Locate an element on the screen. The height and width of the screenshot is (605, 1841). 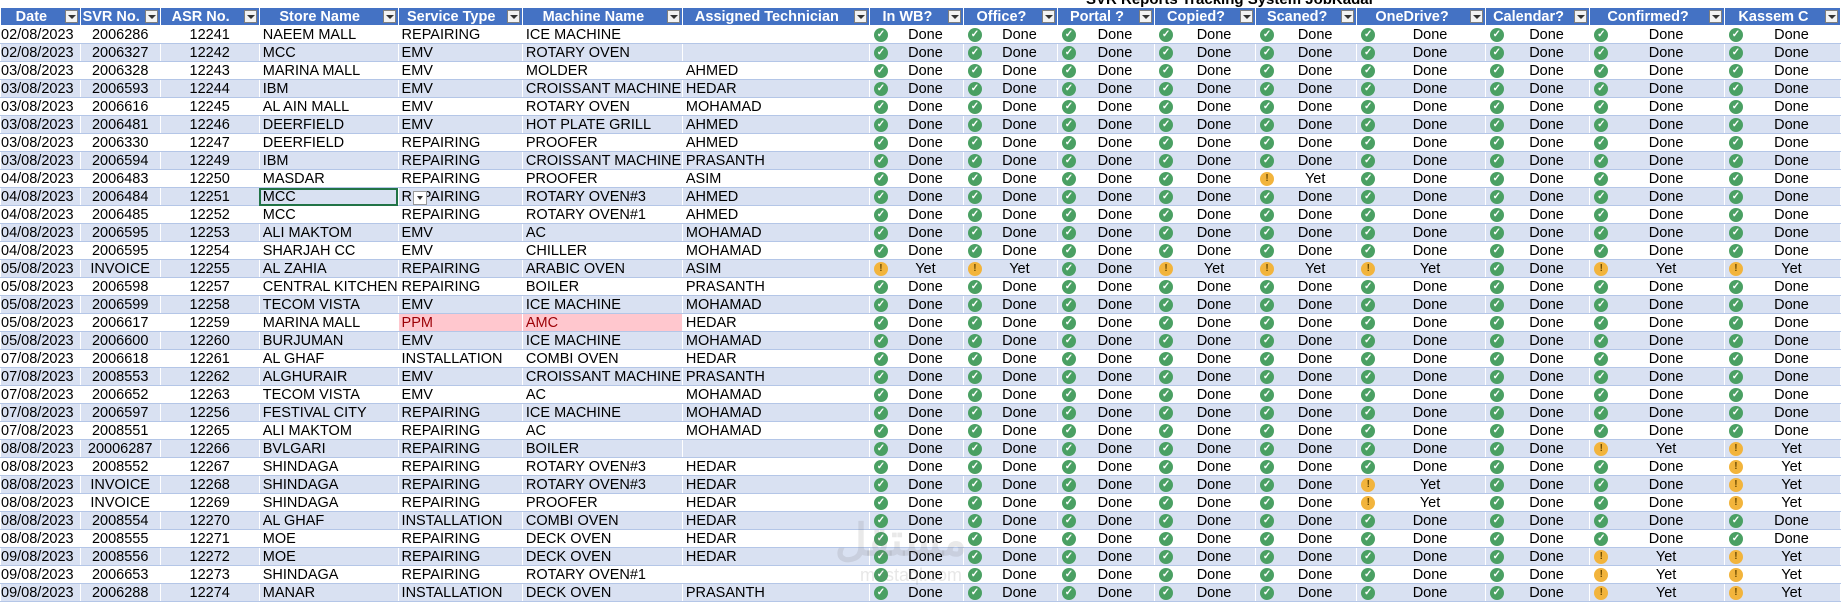
date-cell: 03/08/2023 is located at coordinates (40, 106).